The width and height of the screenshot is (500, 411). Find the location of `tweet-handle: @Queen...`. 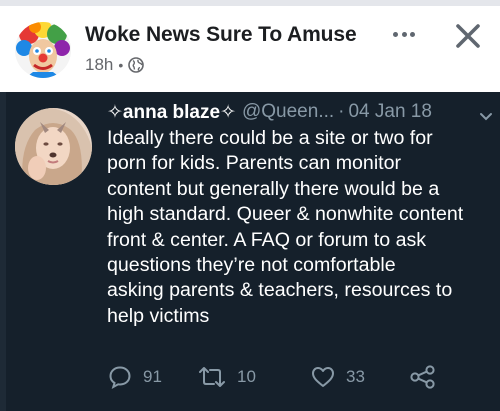

tweet-handle: @Queen... is located at coordinates (288, 112).